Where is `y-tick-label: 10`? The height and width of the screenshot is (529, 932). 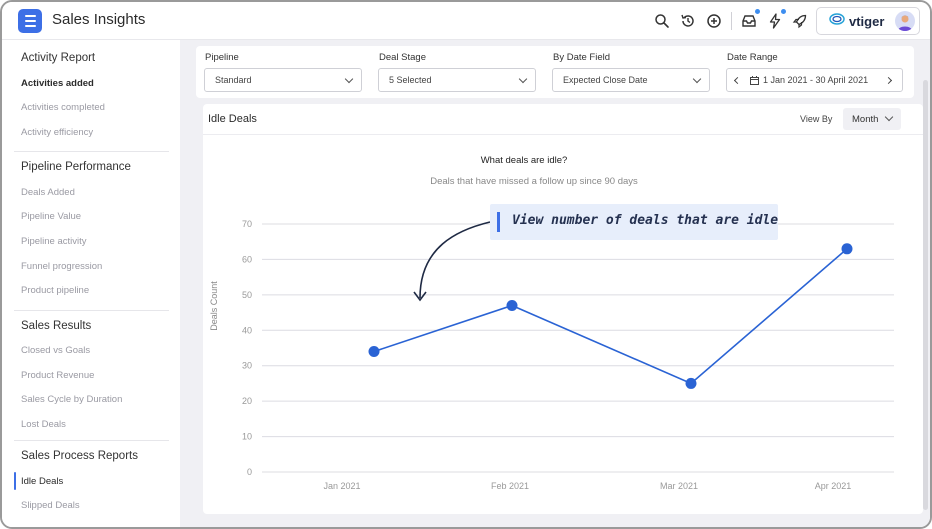 y-tick-label: 10 is located at coordinates (247, 437).